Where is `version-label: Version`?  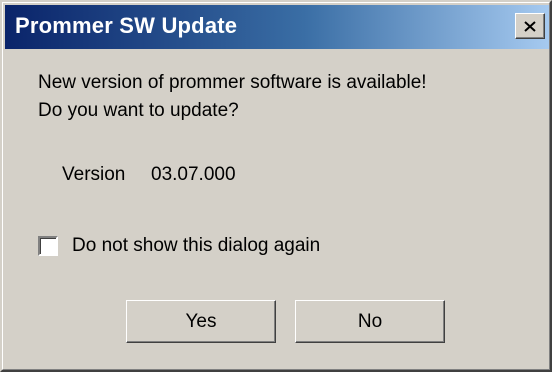 version-label: Version is located at coordinates (94, 174).